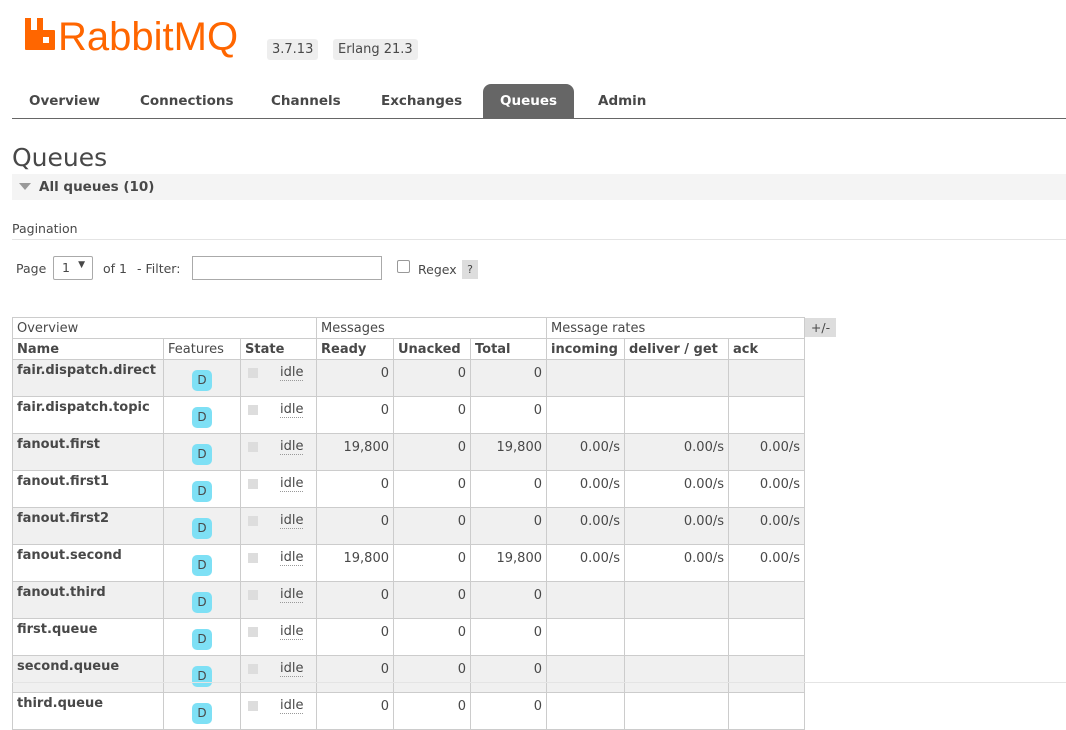 This screenshot has width=1066, height=730. I want to click on queue-name-link: first.queue, so click(88, 637).